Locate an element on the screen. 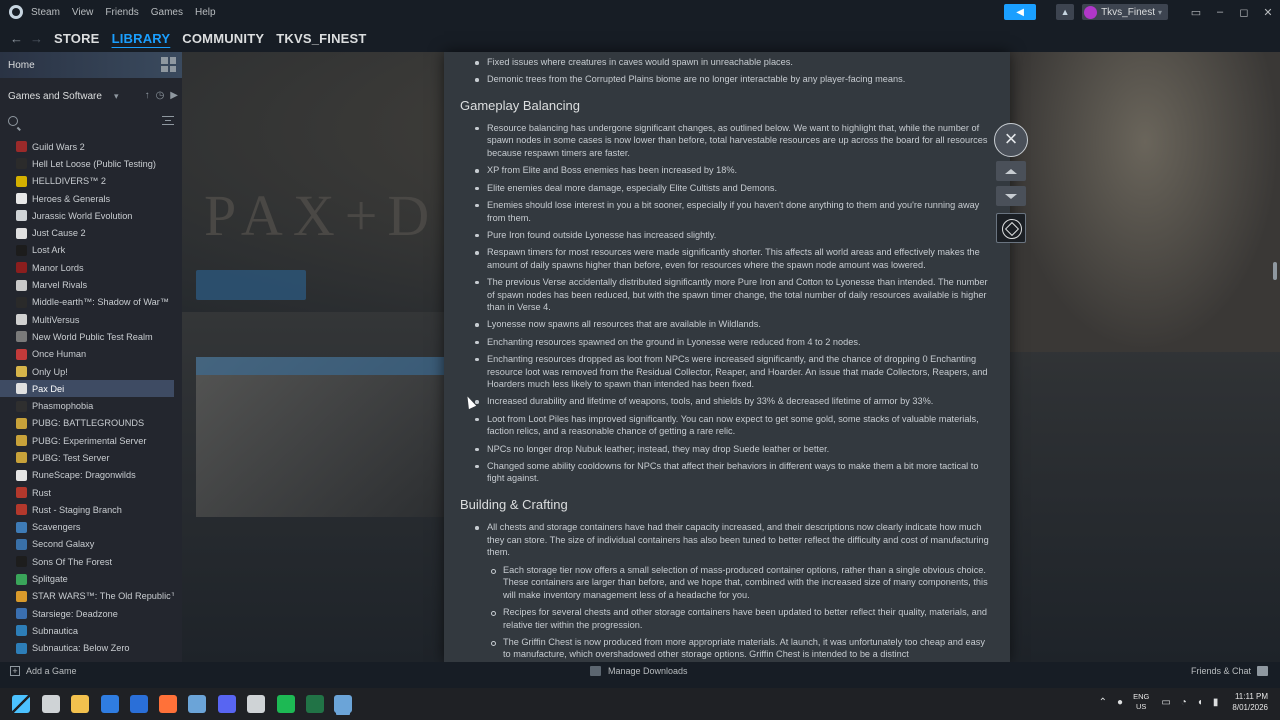  sidebar-game-item: Phasmophobia is located at coordinates (87, 405).